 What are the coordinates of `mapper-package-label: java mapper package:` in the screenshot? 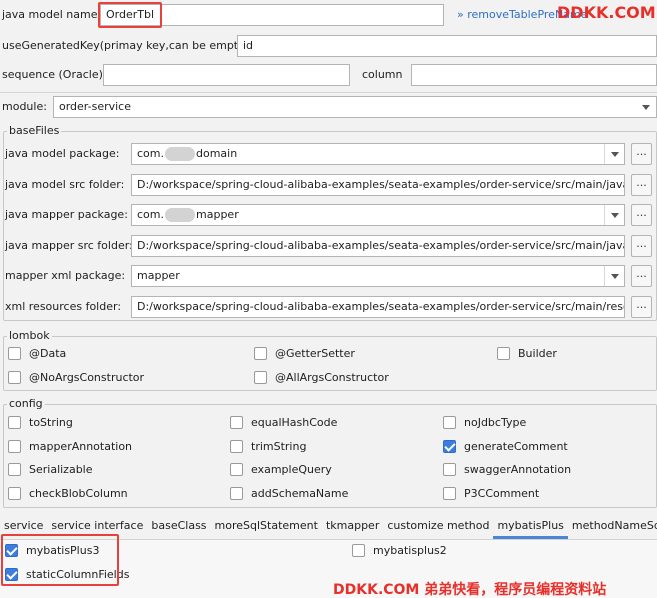 It's located at (66, 214).